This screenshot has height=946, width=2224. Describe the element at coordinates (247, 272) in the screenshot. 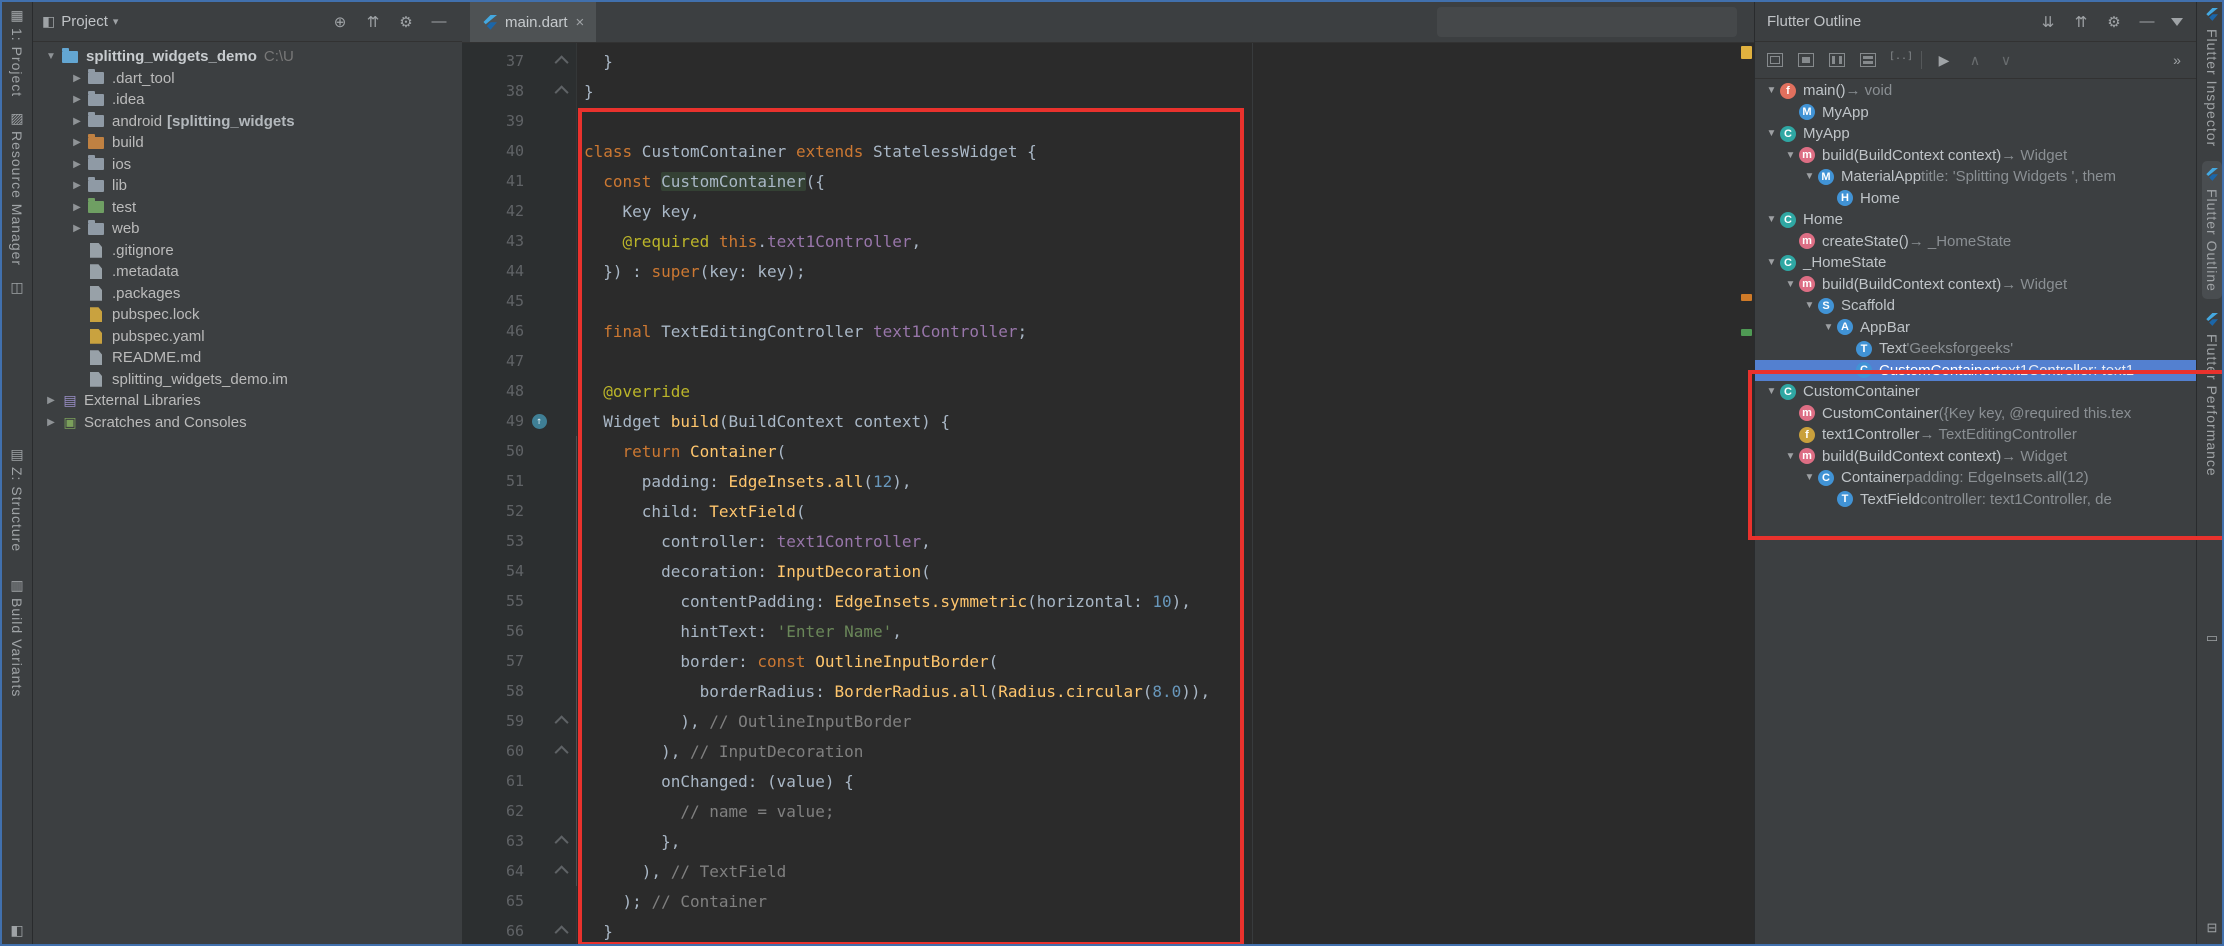

I see `project-tree-row: .metadata` at that location.